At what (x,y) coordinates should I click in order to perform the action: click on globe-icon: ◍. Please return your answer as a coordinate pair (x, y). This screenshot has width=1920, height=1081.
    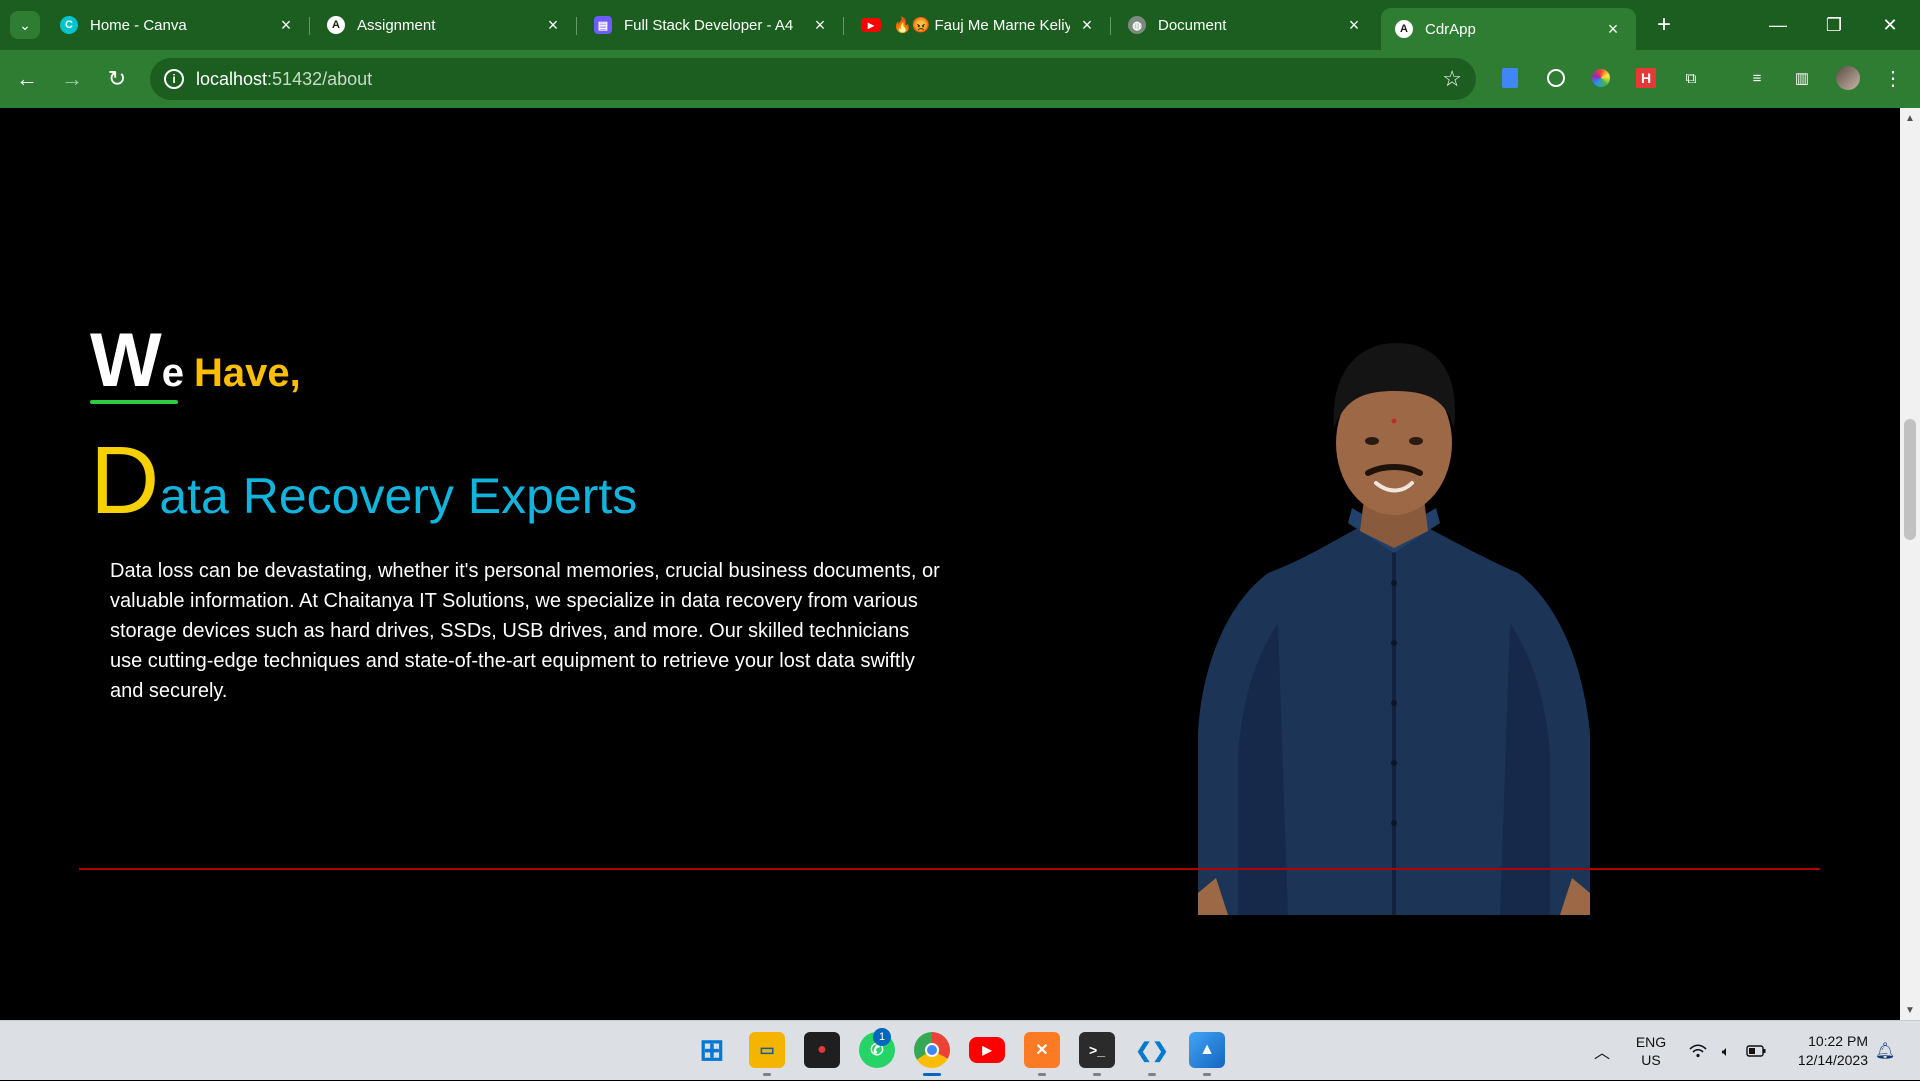
    Looking at the image, I should click on (1137, 25).